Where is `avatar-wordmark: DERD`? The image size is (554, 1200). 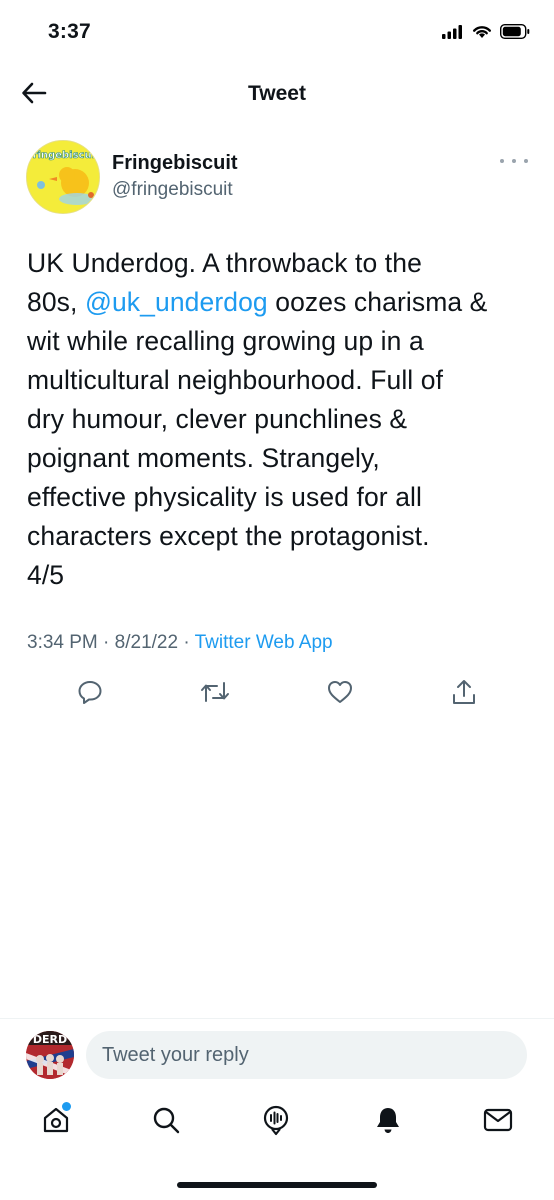 avatar-wordmark: DERD is located at coordinates (50, 1039).